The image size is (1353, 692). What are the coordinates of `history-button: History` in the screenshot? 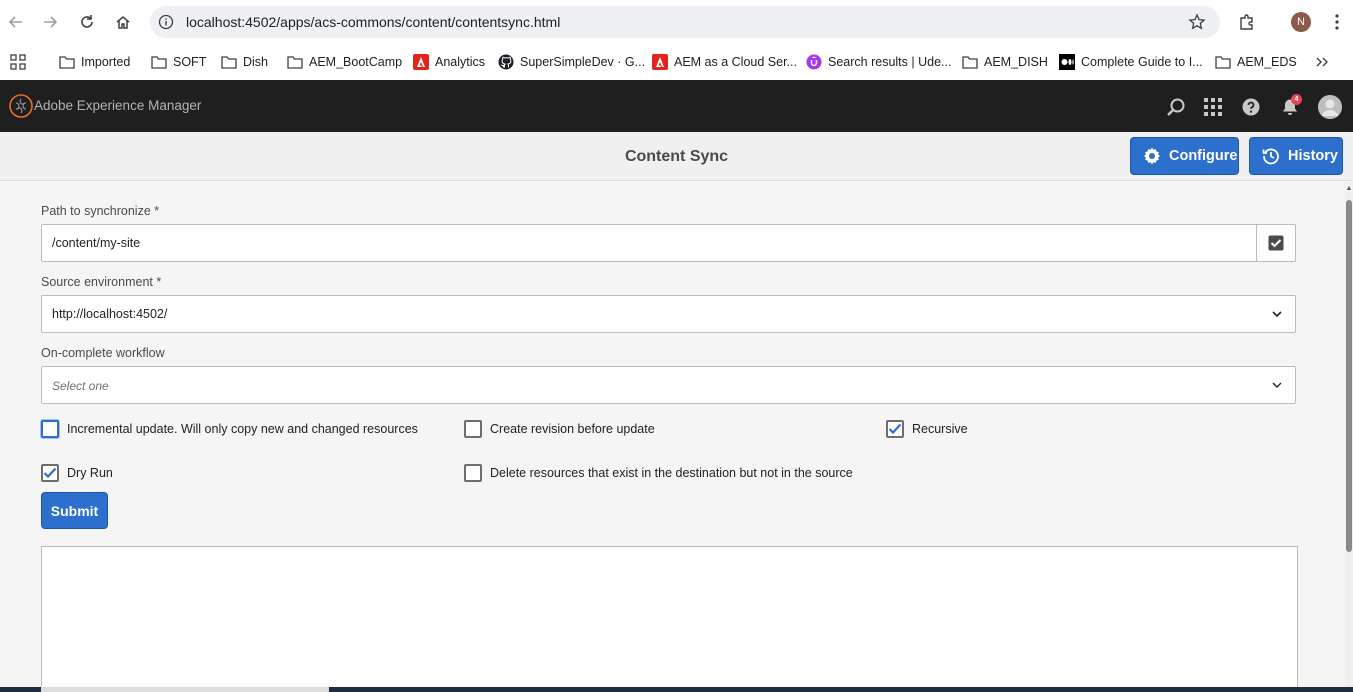 It's located at (1296, 156).